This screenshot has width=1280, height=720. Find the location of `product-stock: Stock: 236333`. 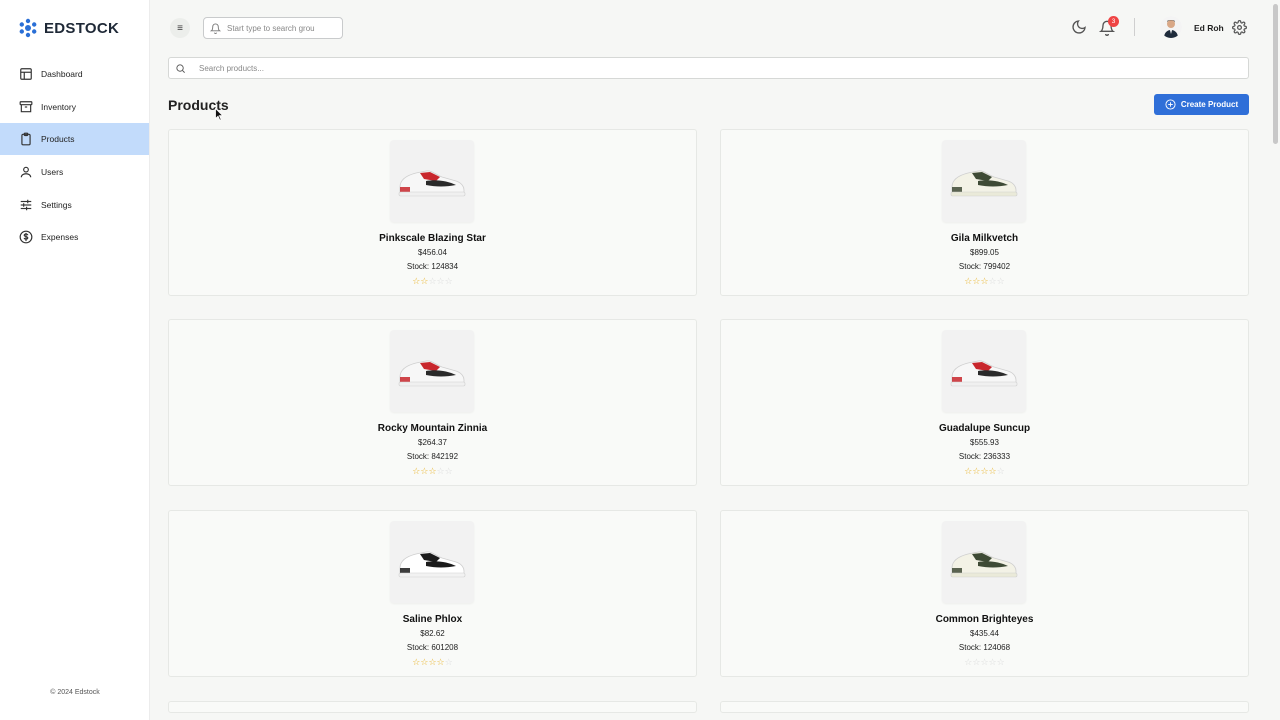

product-stock: Stock: 236333 is located at coordinates (984, 456).